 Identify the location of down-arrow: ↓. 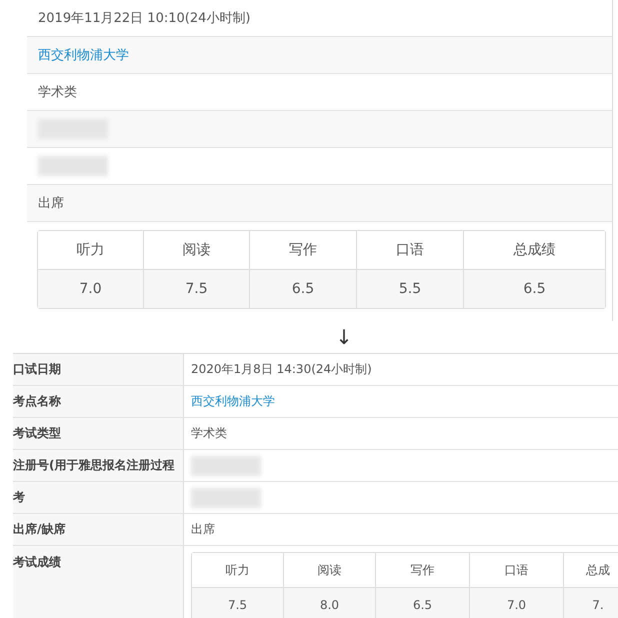
(344, 337).